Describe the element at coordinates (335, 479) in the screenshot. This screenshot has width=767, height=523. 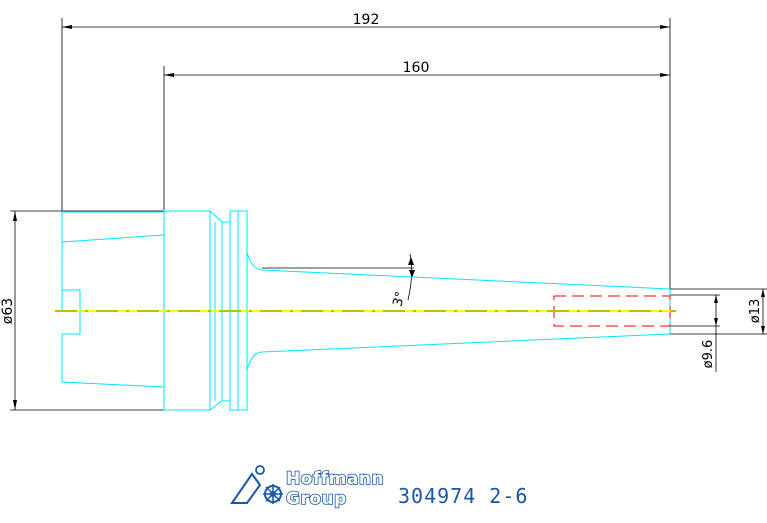
I see `brand-line1: Hoffmann` at that location.